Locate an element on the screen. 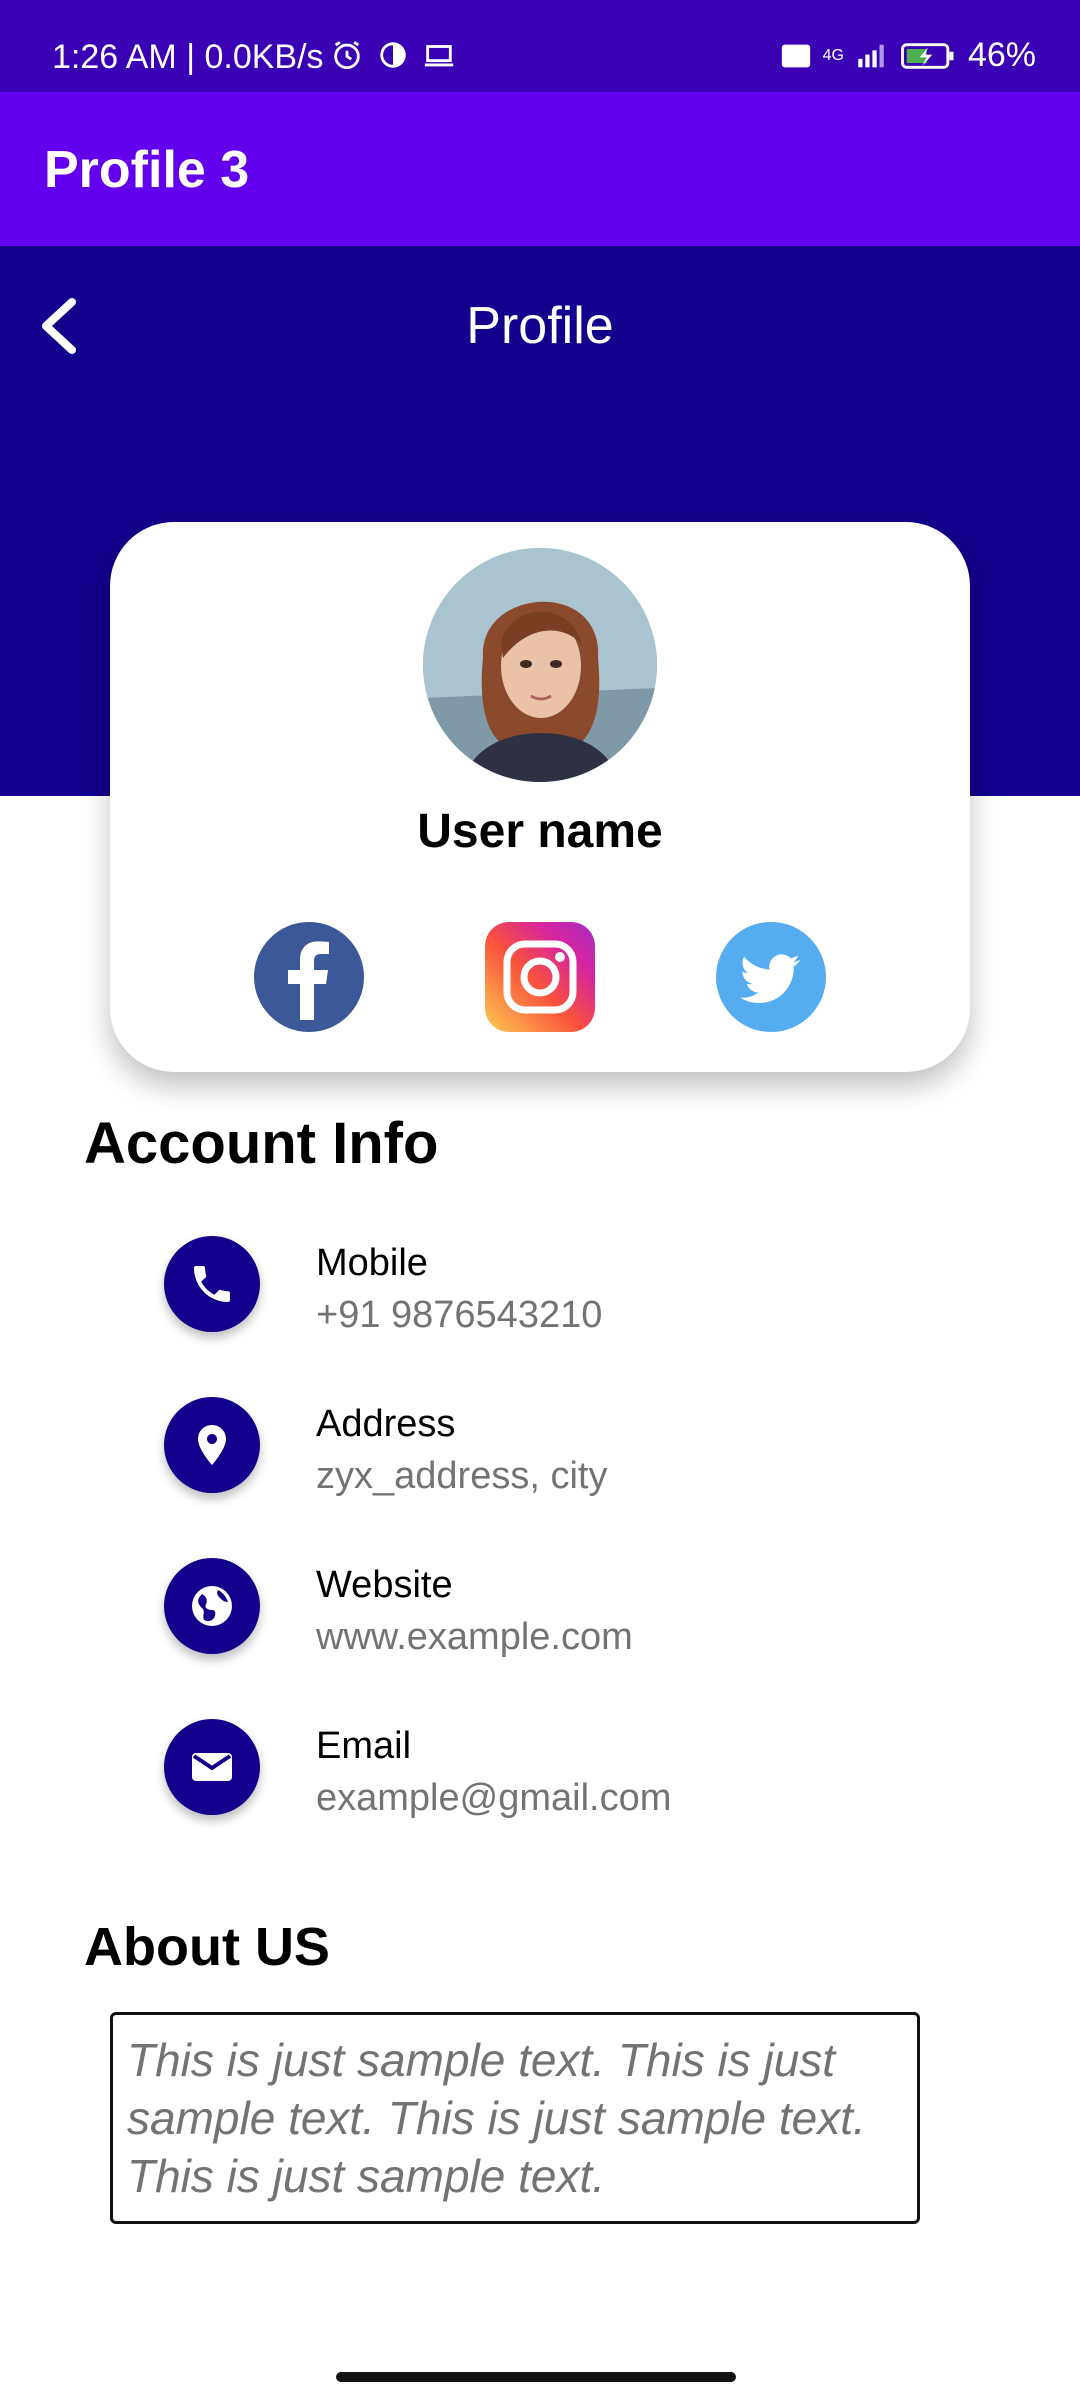  network-type: 4G is located at coordinates (833, 55).